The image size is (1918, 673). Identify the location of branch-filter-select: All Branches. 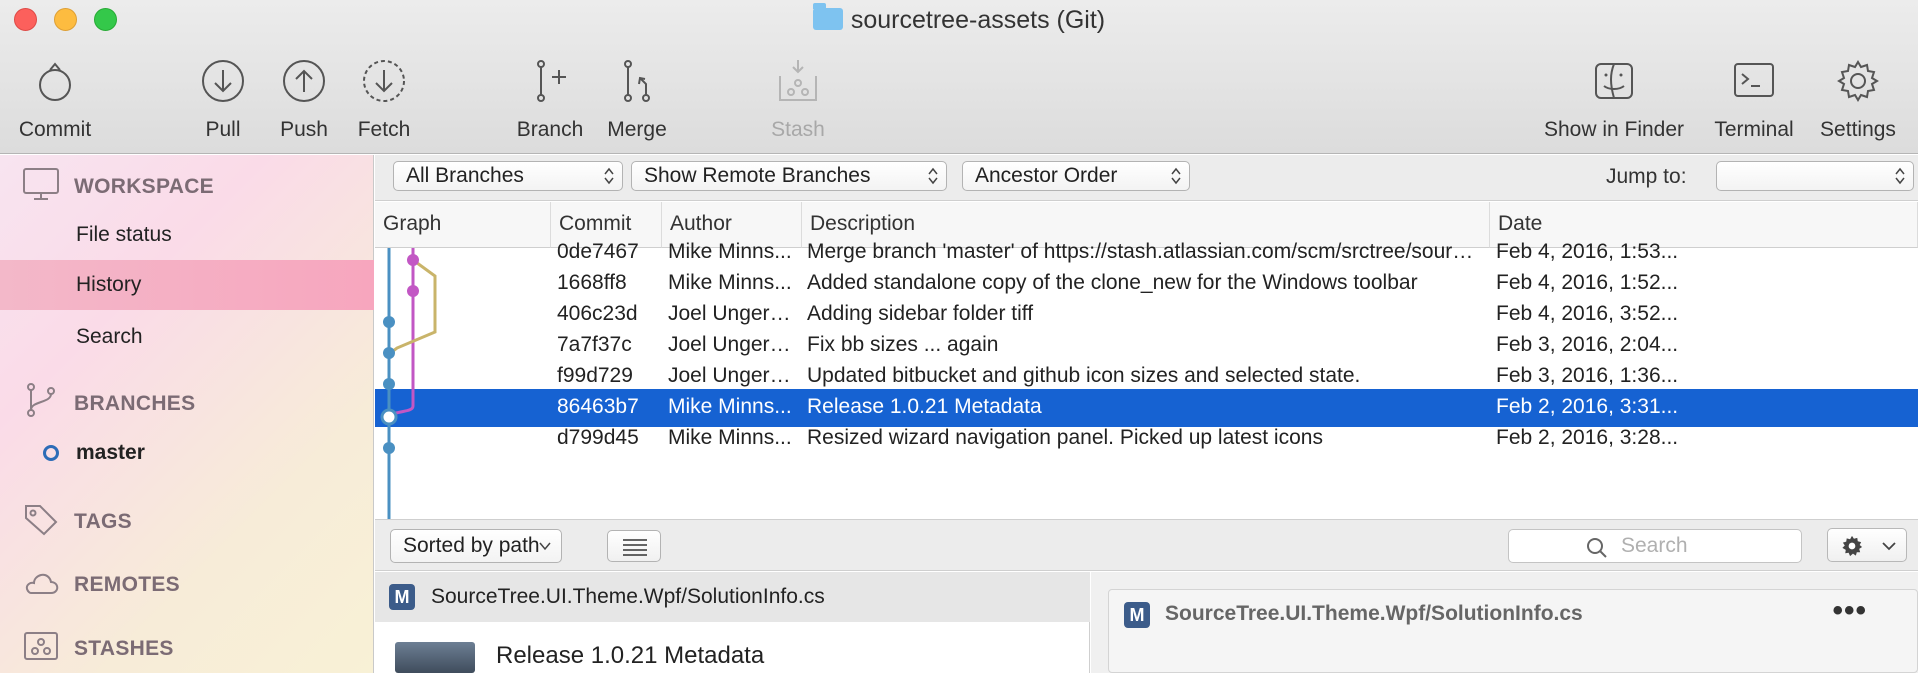
(508, 176).